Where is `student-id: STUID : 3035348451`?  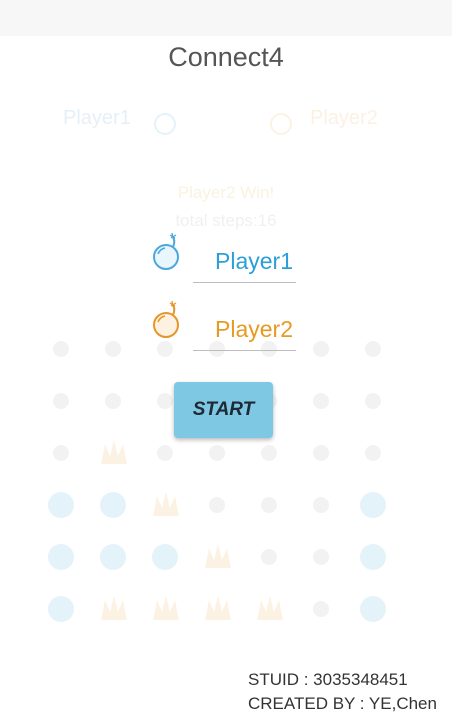 student-id: STUID : 3035348451 is located at coordinates (328, 679).